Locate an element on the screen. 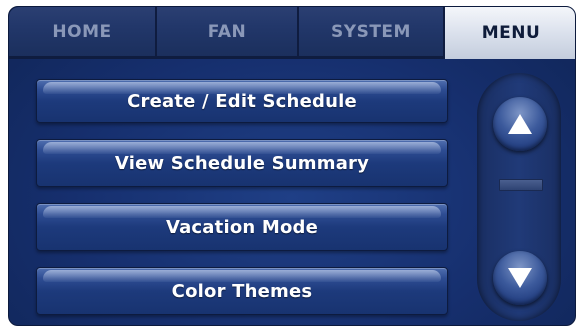  scroll-position-indicator is located at coordinates (521, 185).